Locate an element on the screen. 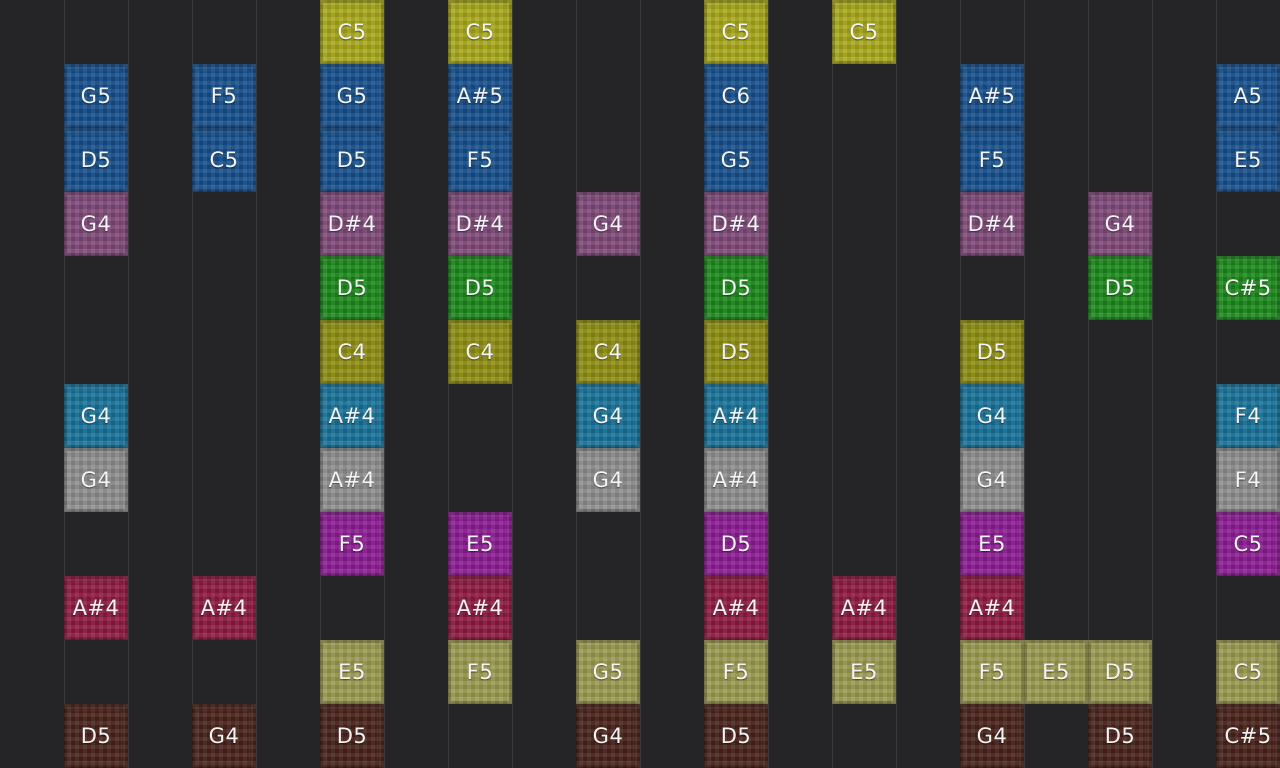  note-label: E5 is located at coordinates (480, 544).